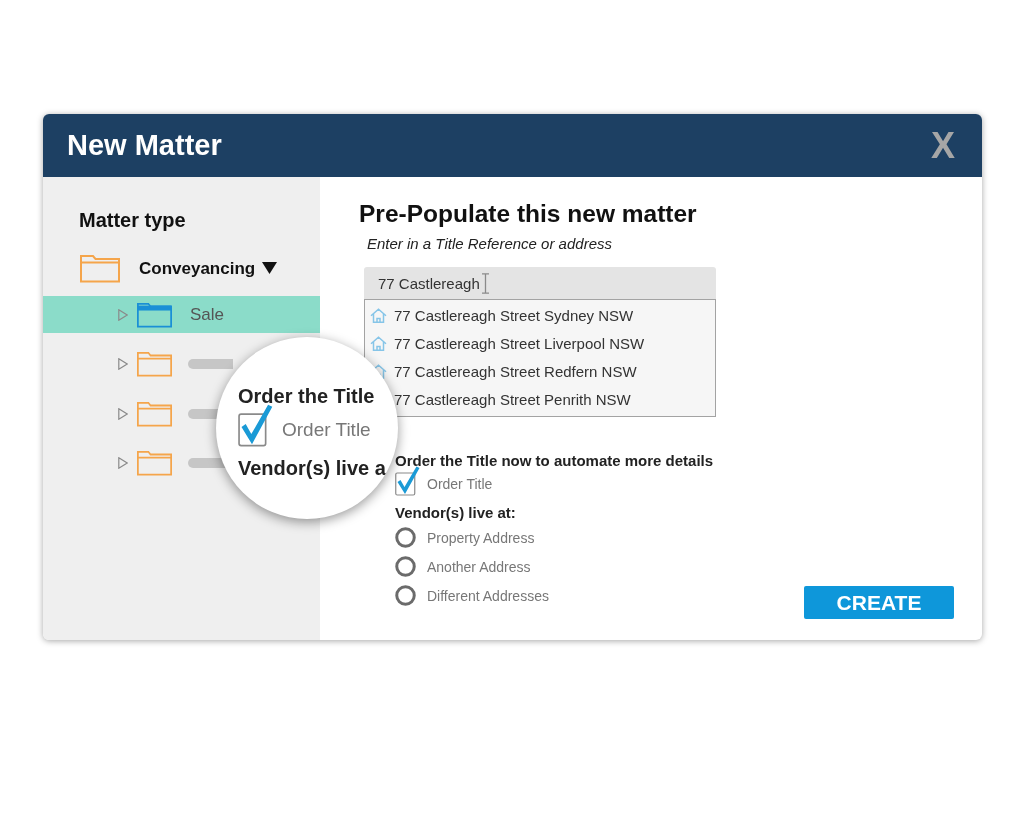  I want to click on radio-label: Different Addresses, so click(488, 595).